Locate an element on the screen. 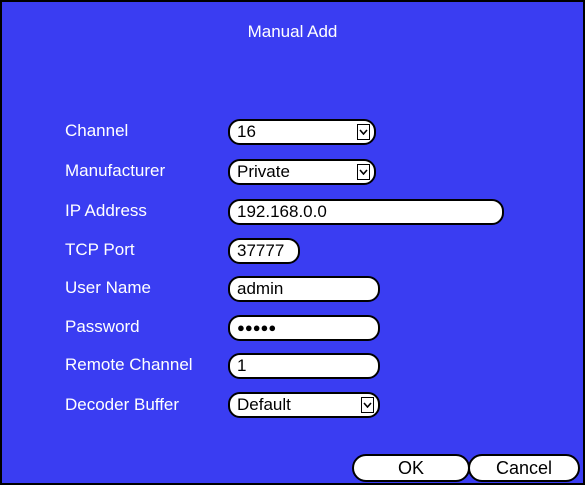  decoder-buffer-select: Default is located at coordinates (304, 405).